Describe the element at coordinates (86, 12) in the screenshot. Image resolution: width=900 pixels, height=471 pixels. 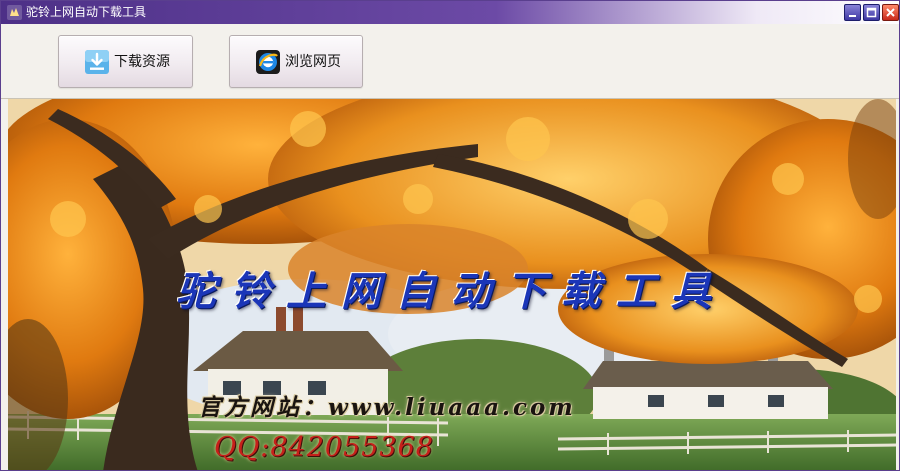
I see `window-title: 驼铃上网自动下载工具` at that location.